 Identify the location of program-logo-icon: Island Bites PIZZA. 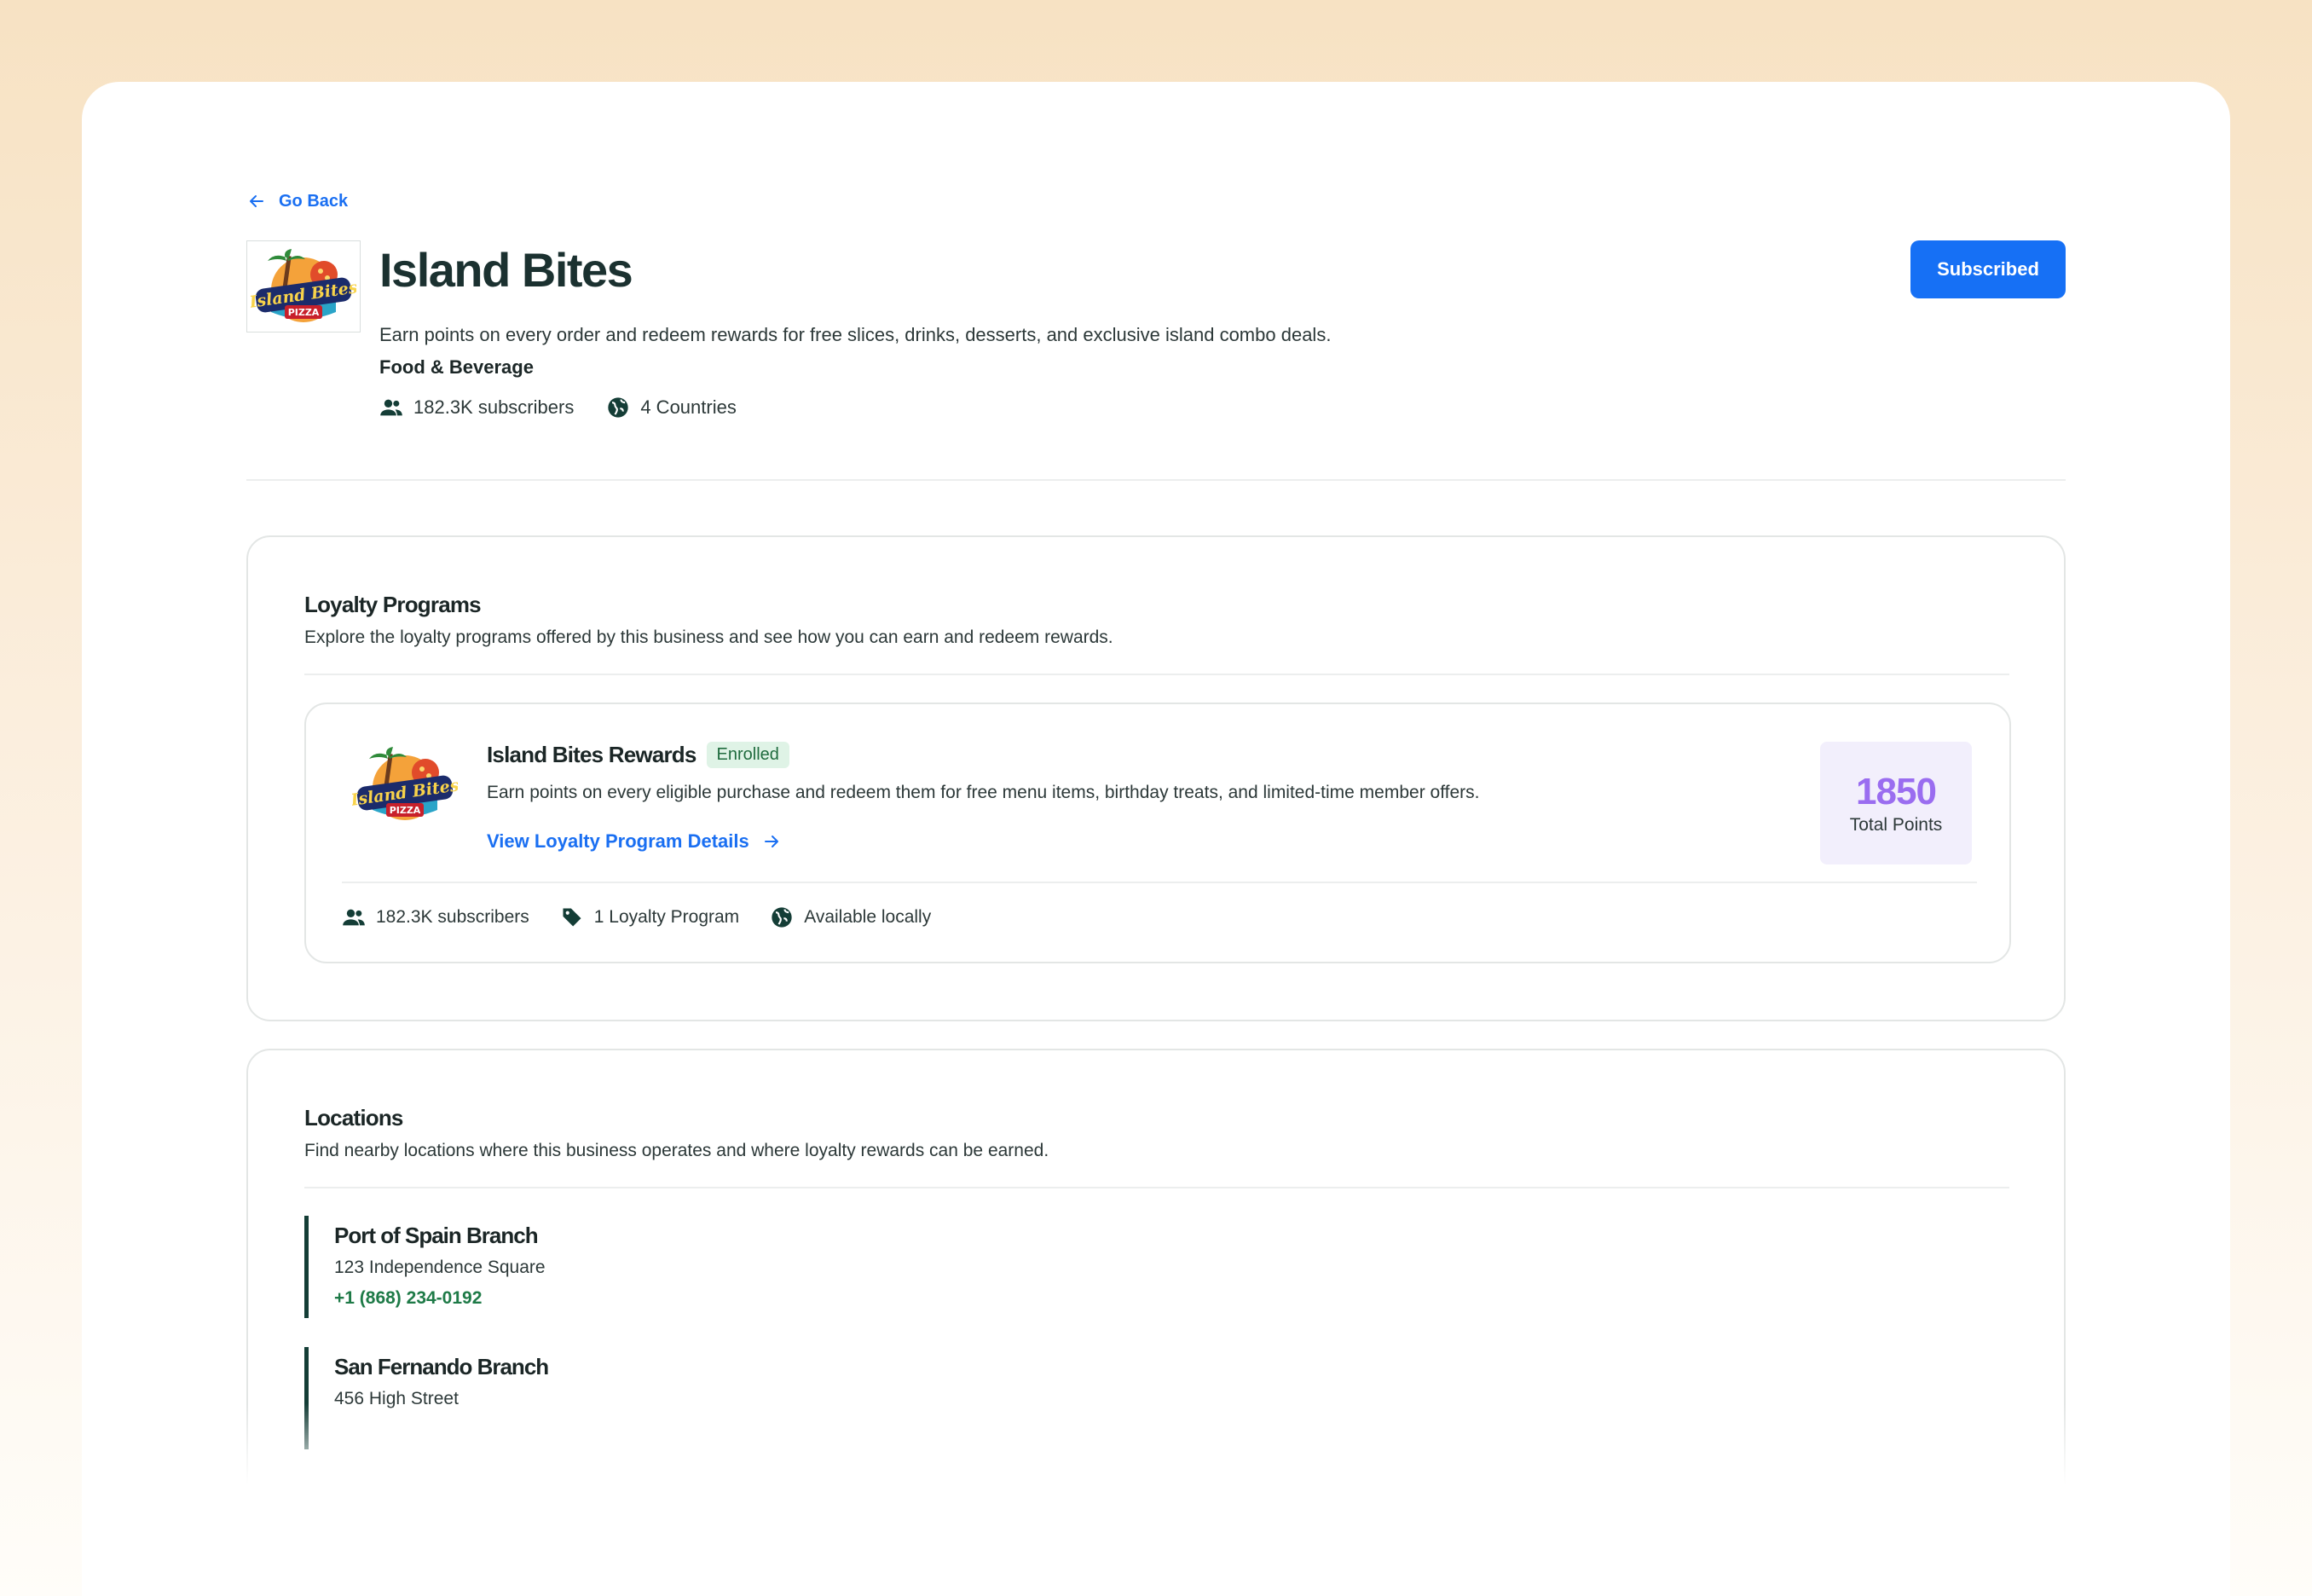
(405, 783).